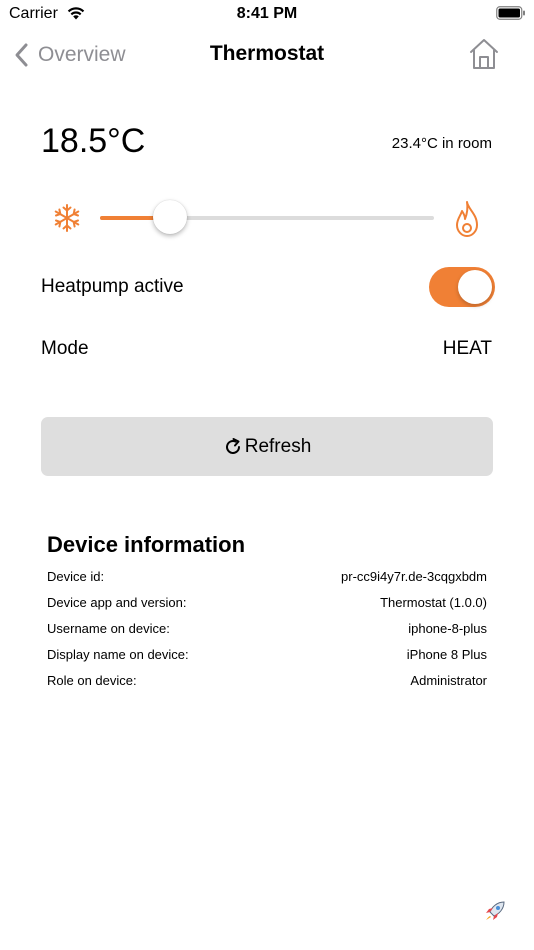 The height and width of the screenshot is (950, 534). I want to click on info-value: Administrator, so click(448, 680).